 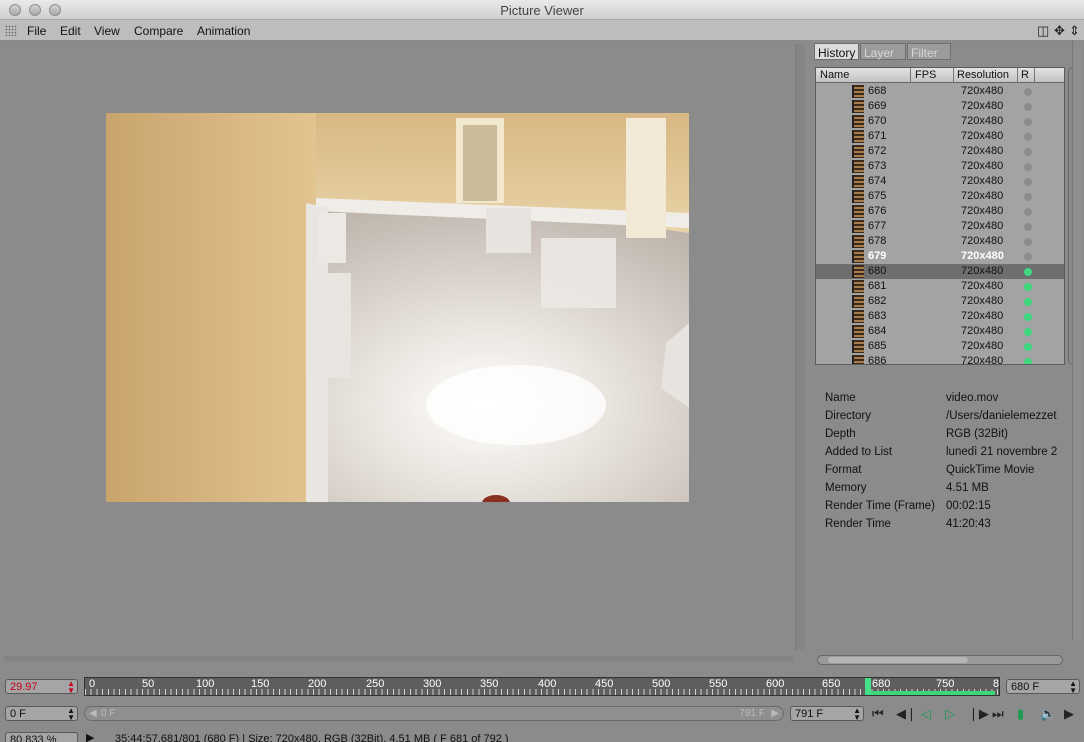 I want to click on prev-key-icon: ◀❘, so click(x=906, y=714).